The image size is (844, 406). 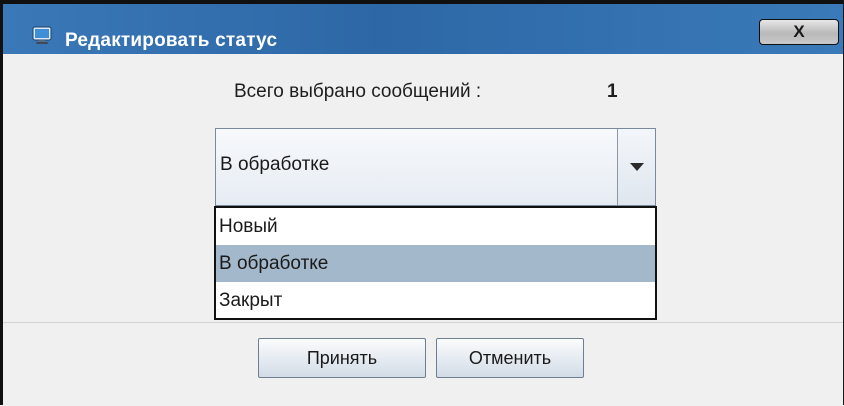 What do you see at coordinates (342, 358) in the screenshot?
I see `accept-button: Принять` at bounding box center [342, 358].